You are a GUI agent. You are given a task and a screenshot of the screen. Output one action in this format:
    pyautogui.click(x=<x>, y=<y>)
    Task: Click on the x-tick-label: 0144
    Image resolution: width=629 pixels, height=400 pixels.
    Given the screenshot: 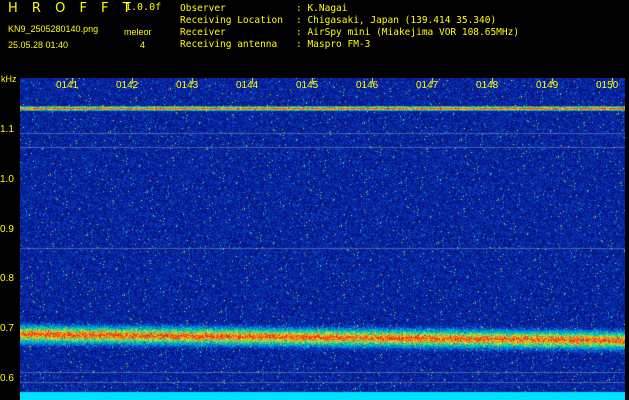 What is the action you would take?
    pyautogui.click(x=247, y=85)
    